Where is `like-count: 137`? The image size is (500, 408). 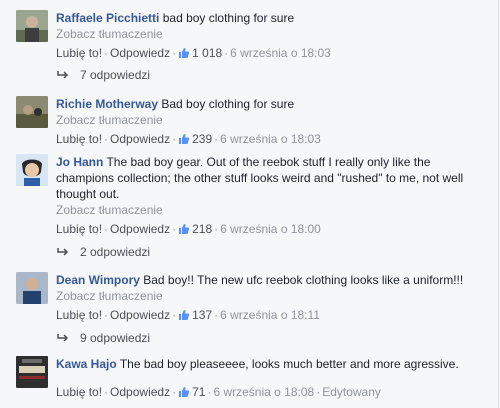
like-count: 137 is located at coordinates (195, 315).